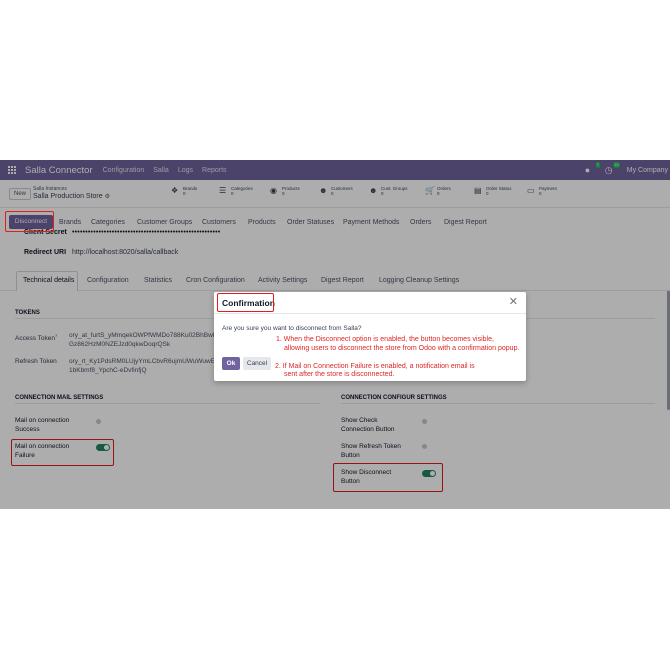 The width and height of the screenshot is (670, 670). I want to click on highlight-dialog-title, so click(245, 302).